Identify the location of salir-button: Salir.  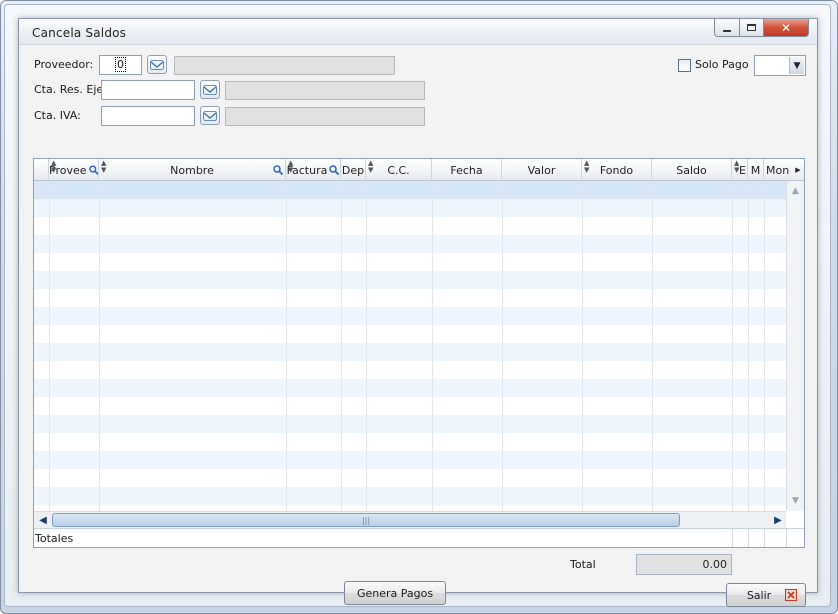
(766, 595).